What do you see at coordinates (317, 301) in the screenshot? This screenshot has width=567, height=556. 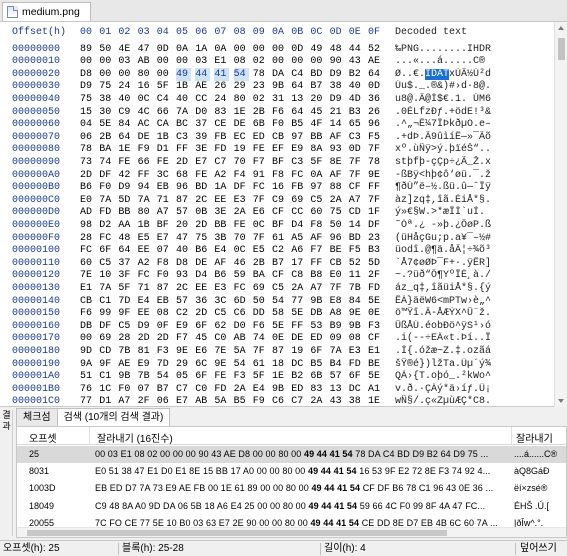 I see `hex-byte: 9B` at bounding box center [317, 301].